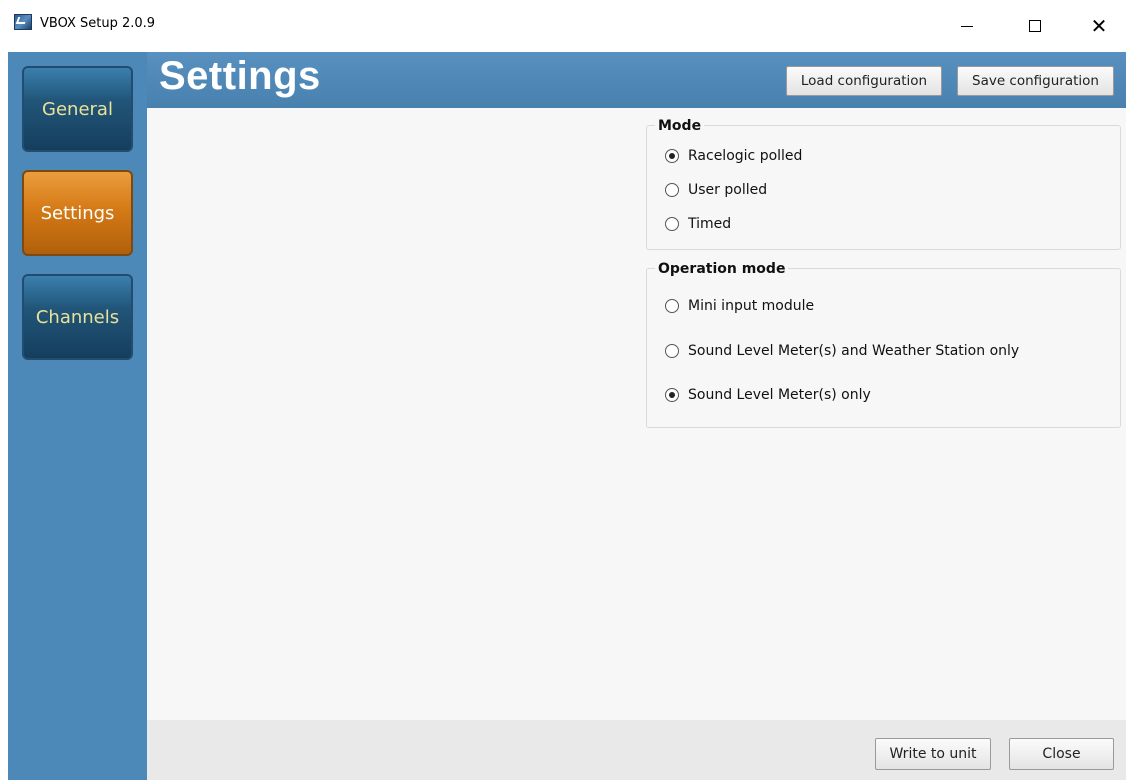 The height and width of the screenshot is (780, 1126). I want to click on maximize-button, so click(1035, 26).